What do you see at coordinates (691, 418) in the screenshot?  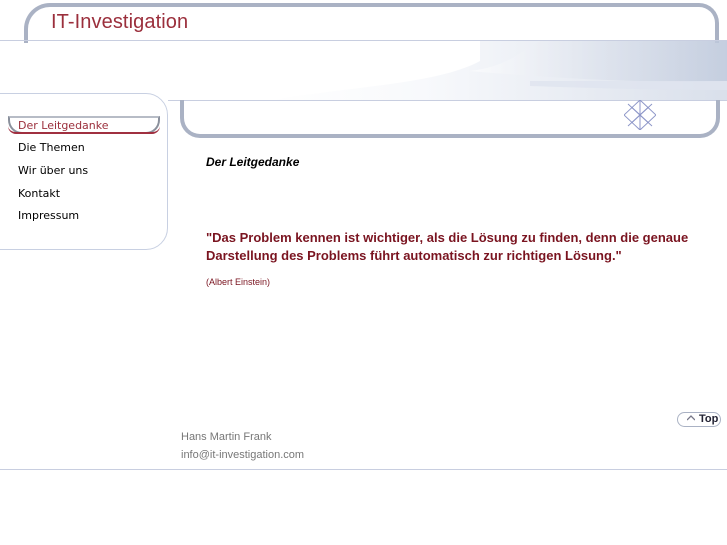 I see `chevron-up-icon` at bounding box center [691, 418].